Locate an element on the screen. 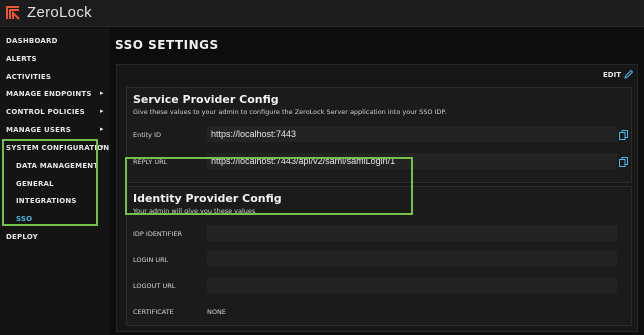  entity-id-field: https://localhost:7443 is located at coordinates (412, 134).